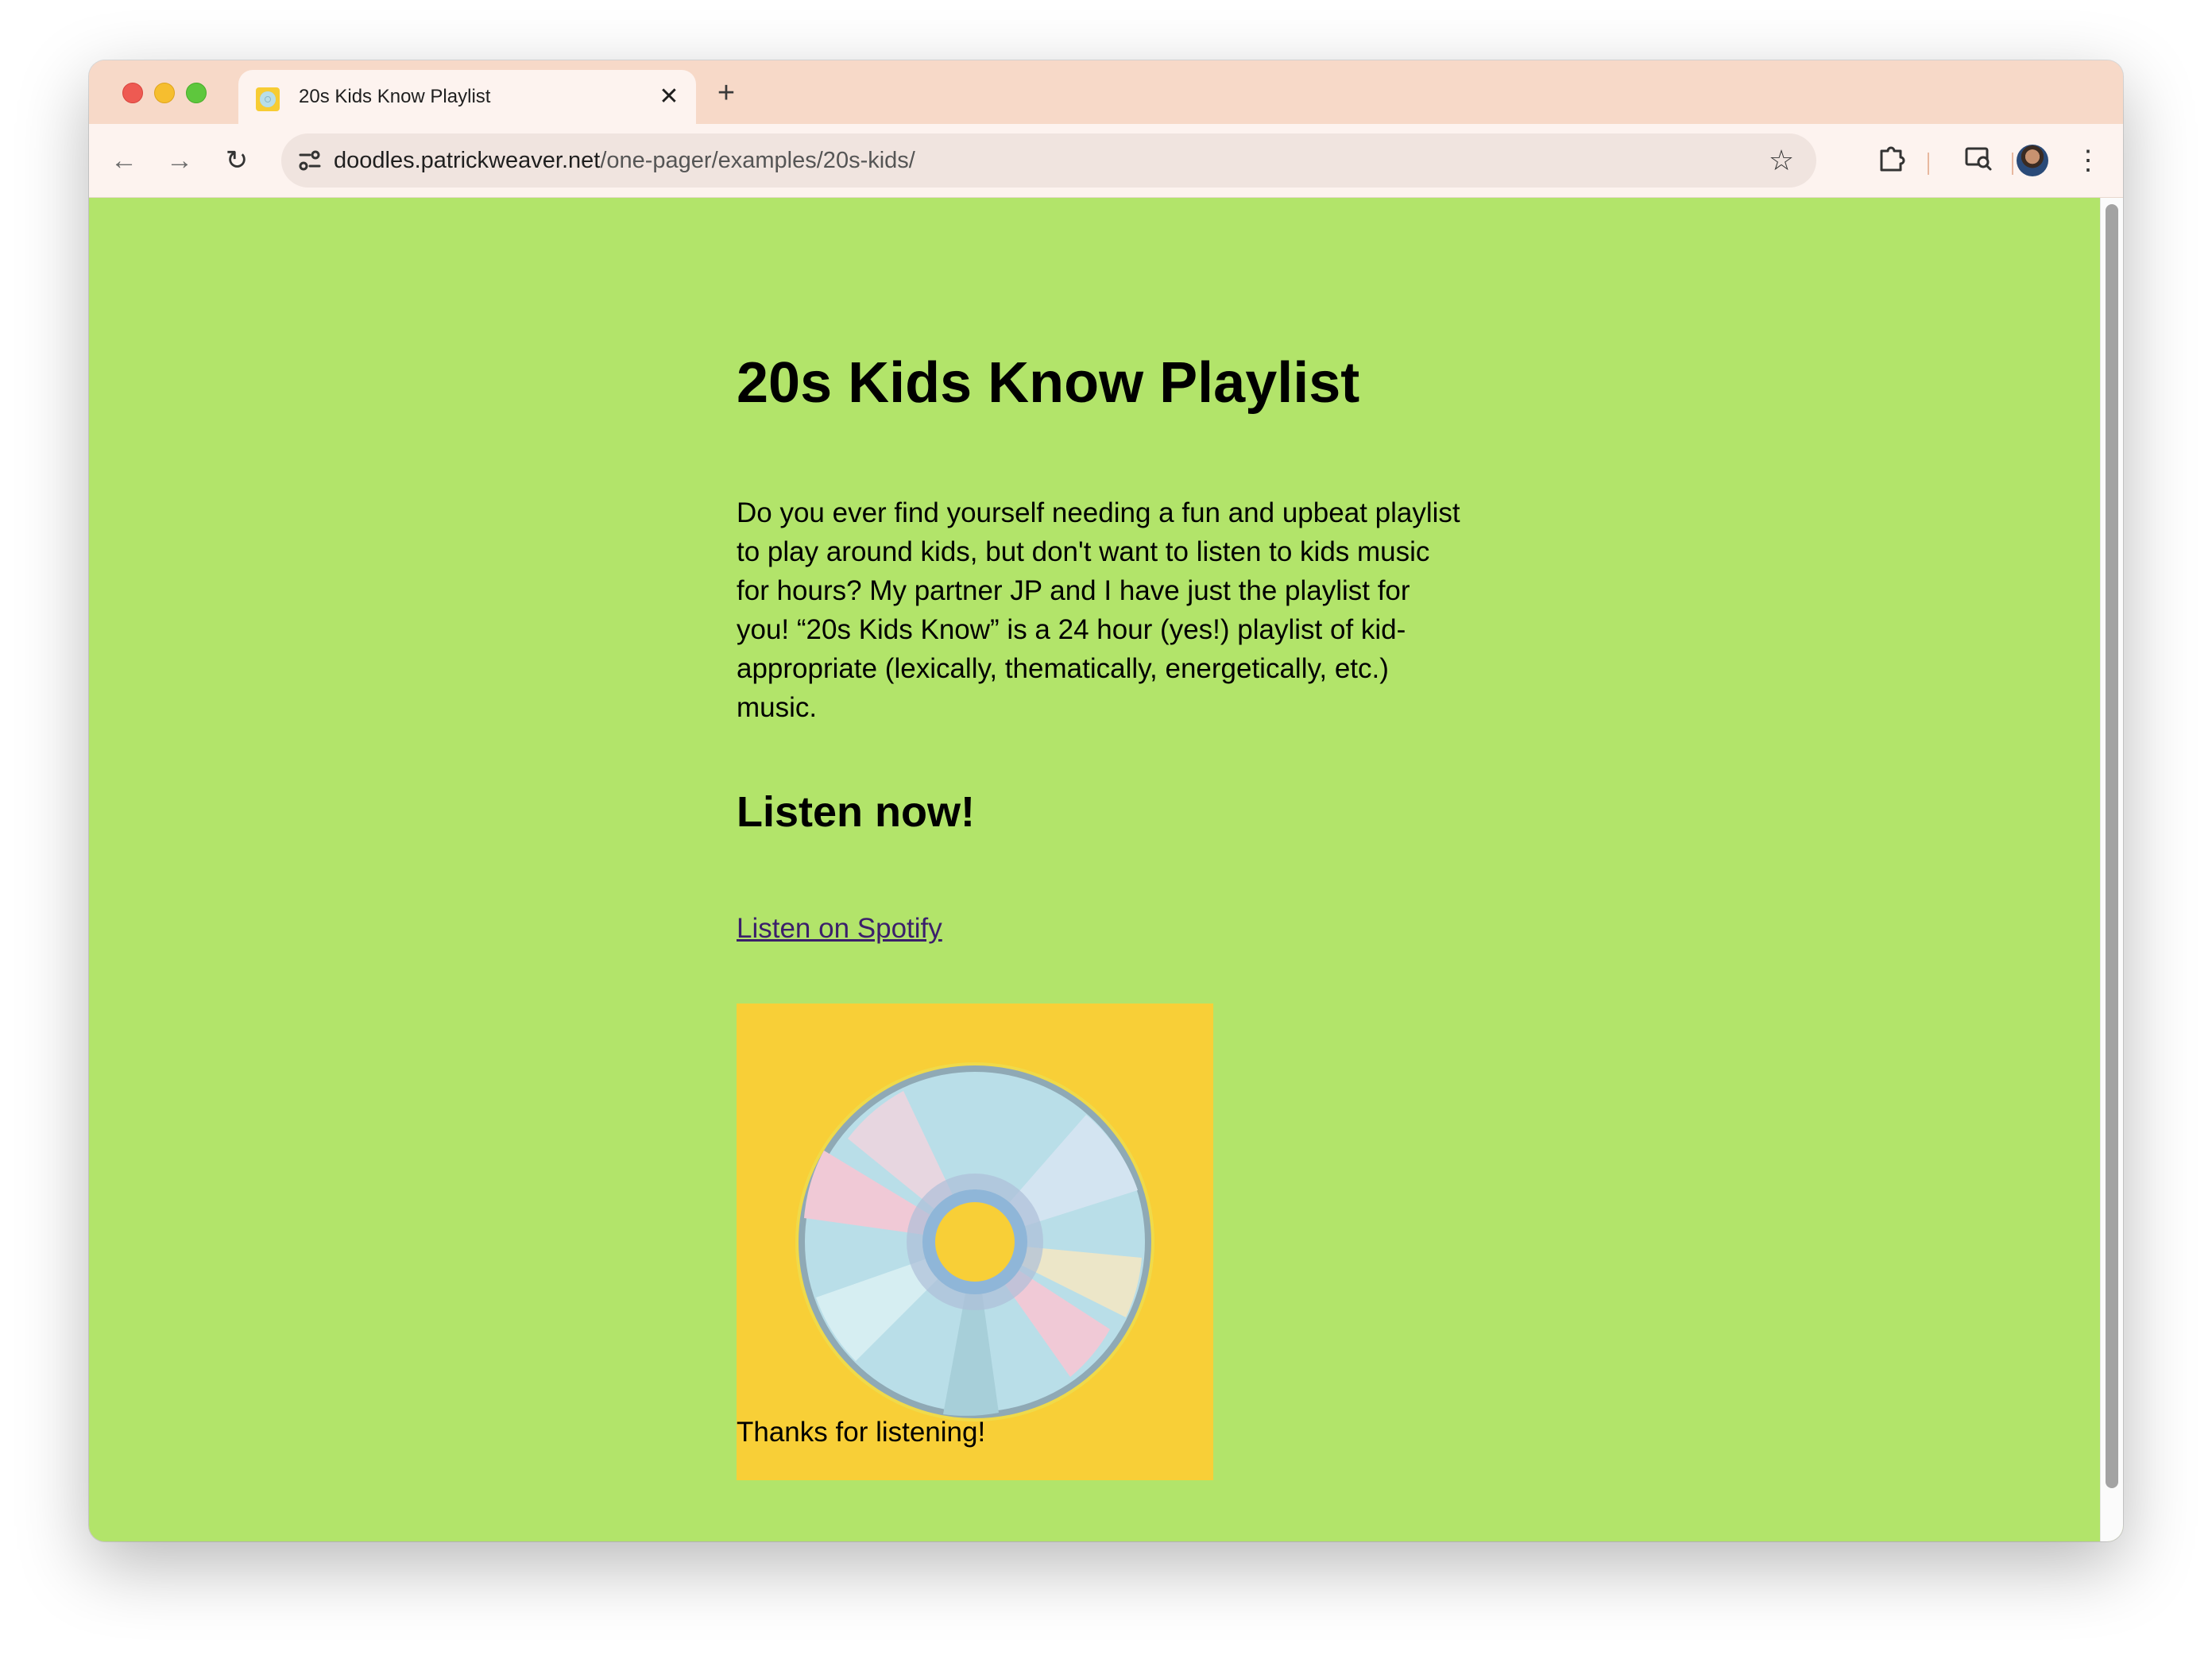  I want to click on playlist-cover-image, so click(975, 1242).